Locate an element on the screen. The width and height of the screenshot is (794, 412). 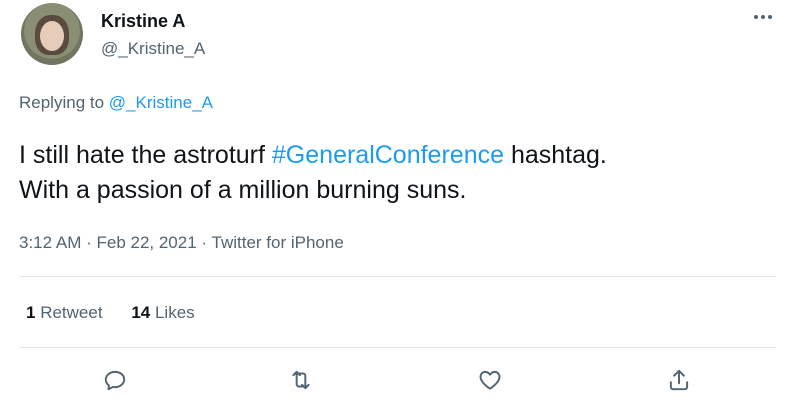
retweet-count-link: 1 Retweet is located at coordinates (64, 313).